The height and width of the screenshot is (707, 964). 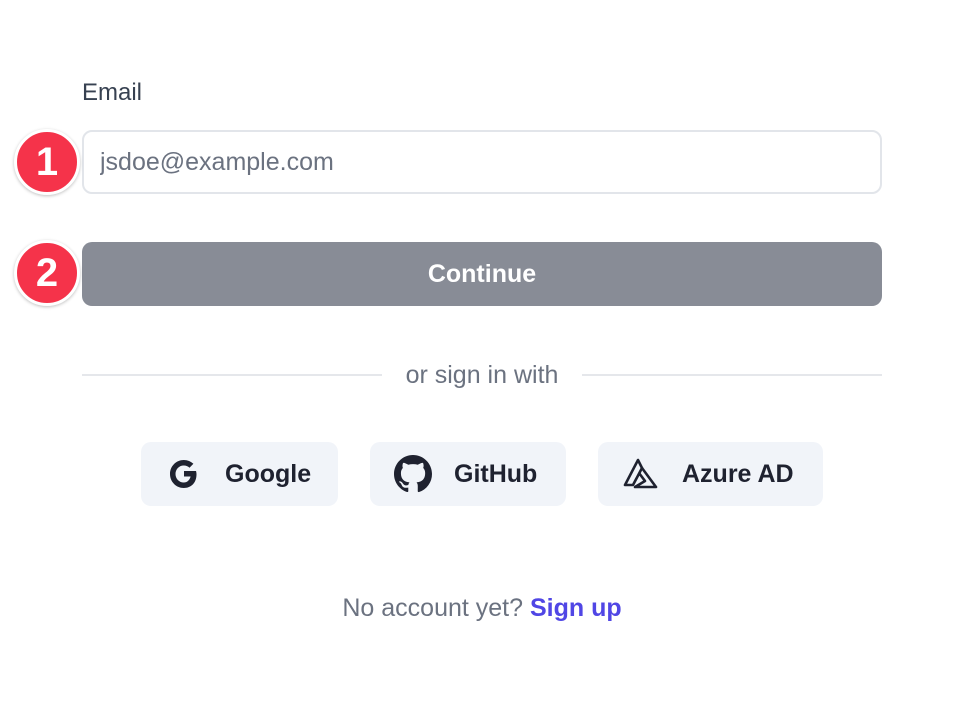 I want to click on azure-ad-signin-button: Azure AD, so click(x=710, y=474).